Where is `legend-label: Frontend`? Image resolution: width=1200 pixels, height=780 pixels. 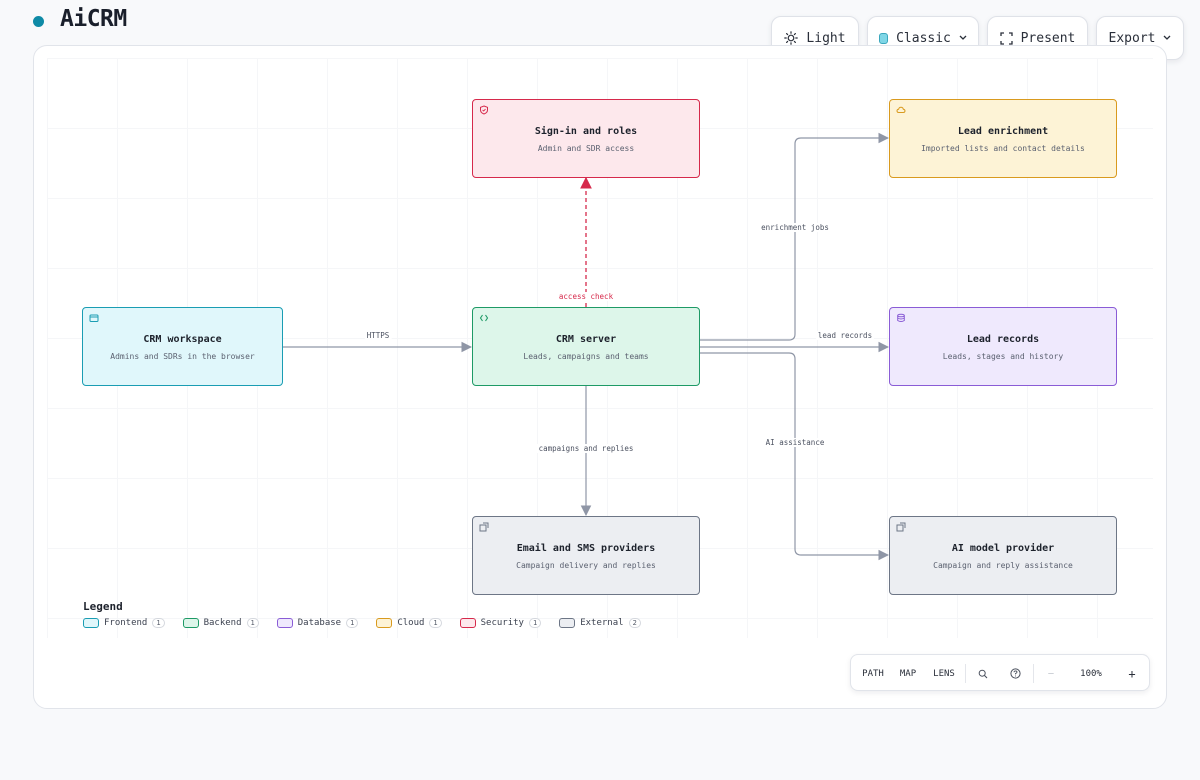 legend-label: Frontend is located at coordinates (126, 623).